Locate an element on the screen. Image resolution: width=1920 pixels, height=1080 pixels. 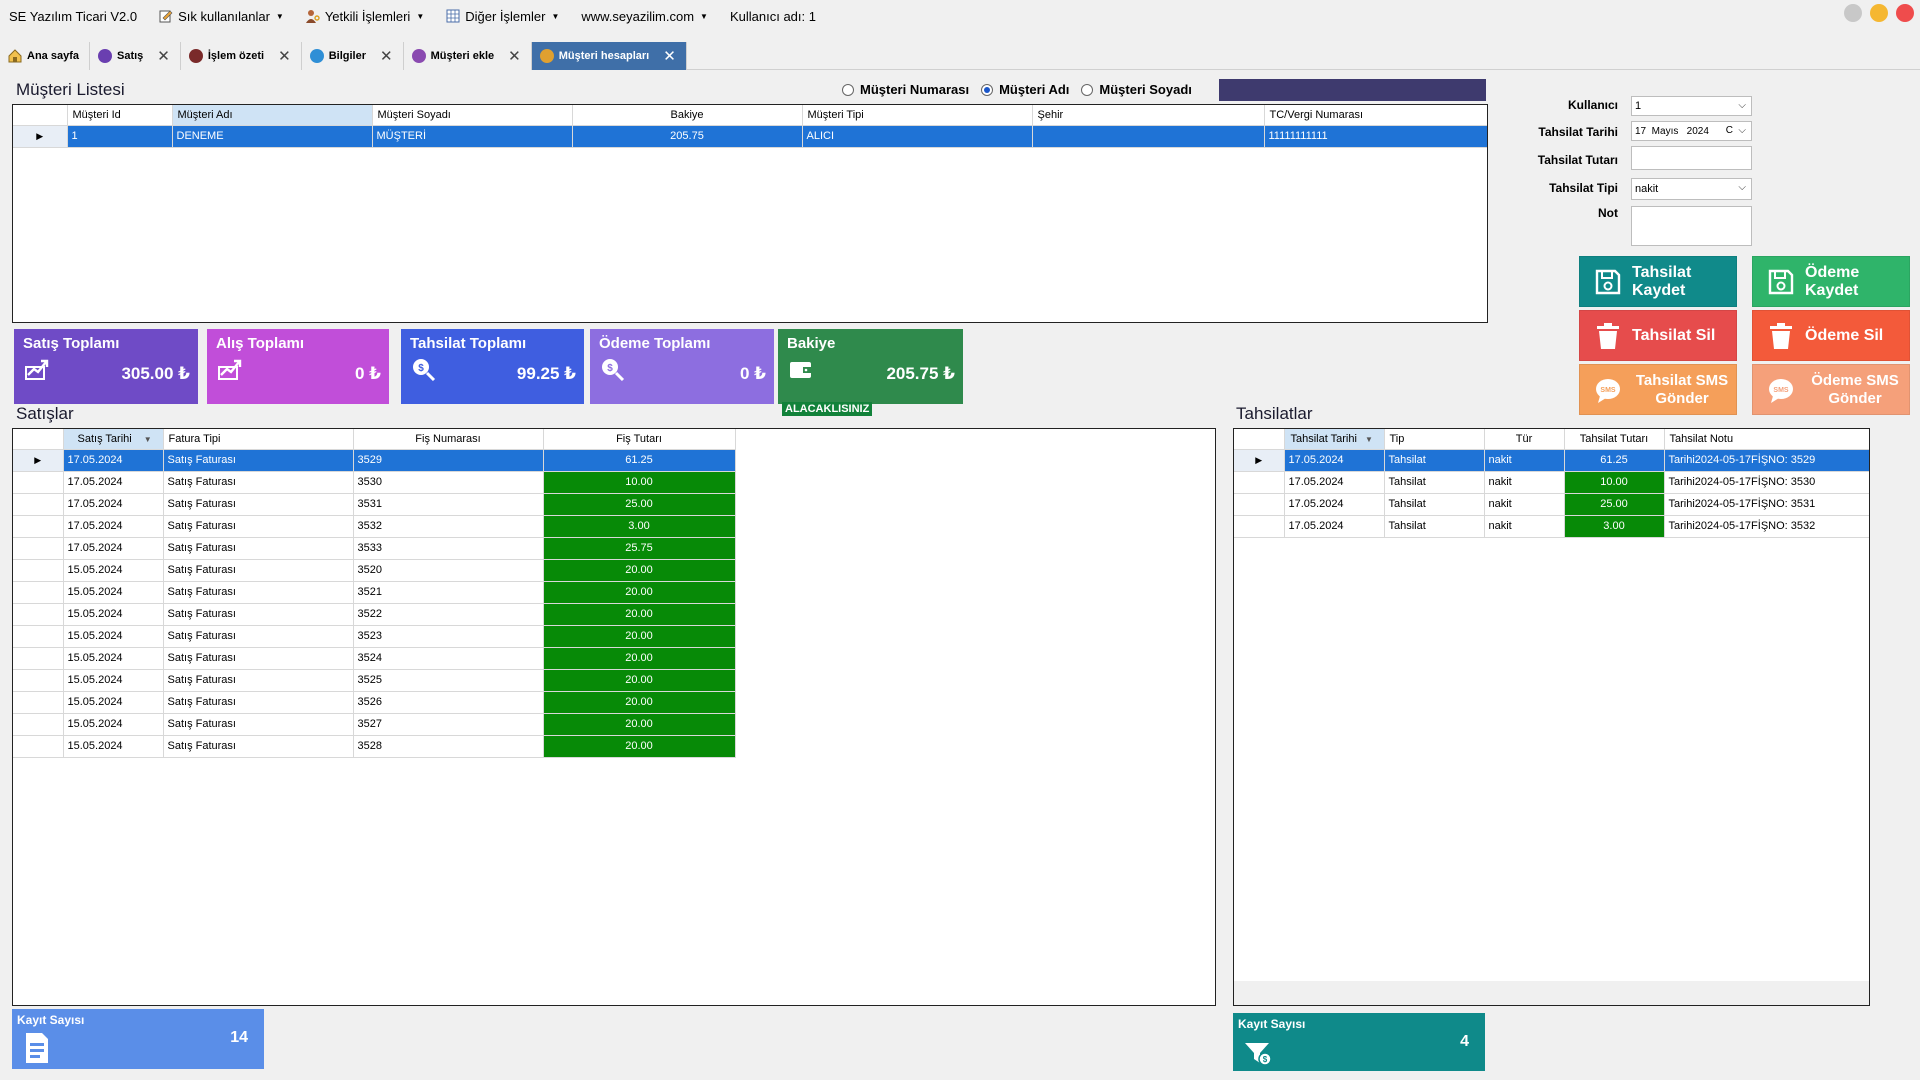
odeme-sil-button: Ödeme Sil is located at coordinates (1831, 335).